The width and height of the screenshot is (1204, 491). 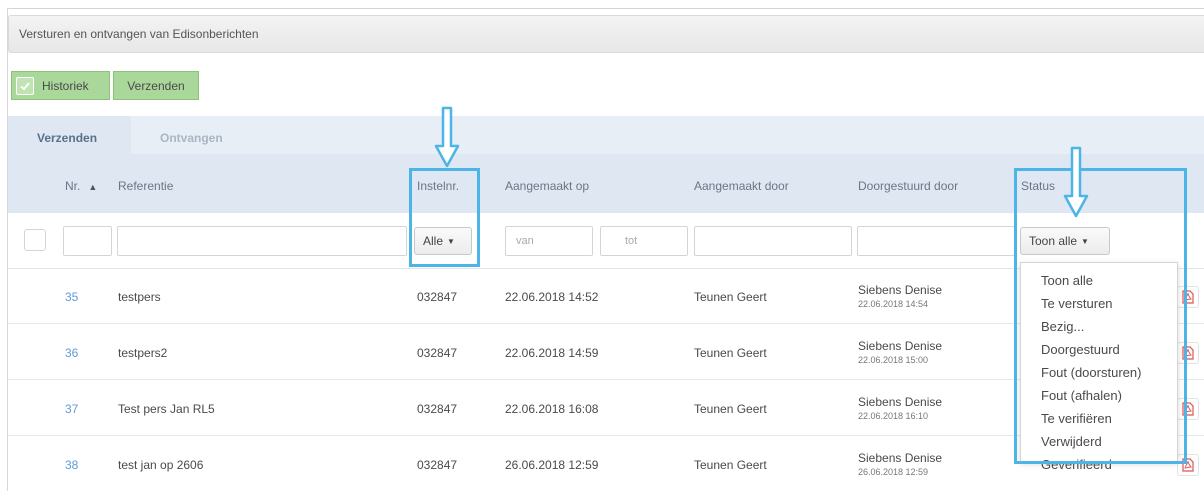 What do you see at coordinates (893, 304) in the screenshot?
I see `row-doorgestuurd-datum: 22.06.2018 14:54` at bounding box center [893, 304].